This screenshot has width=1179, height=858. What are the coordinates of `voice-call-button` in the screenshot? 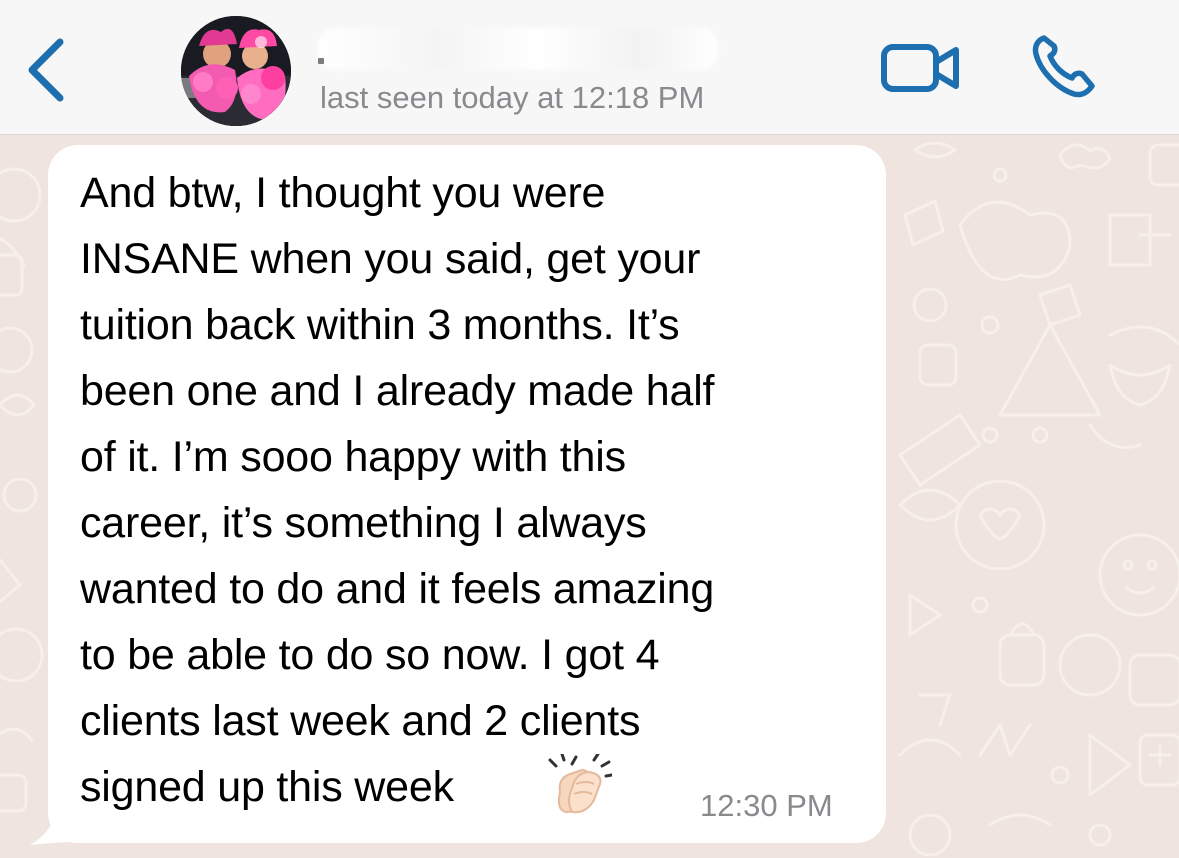 It's located at (1065, 67).